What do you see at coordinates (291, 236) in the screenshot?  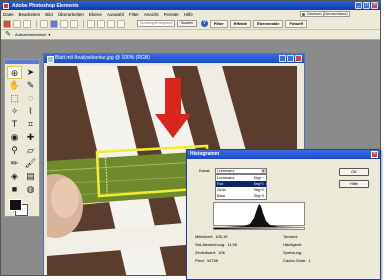 I see `stat-label: Tonwert:` at bounding box center [291, 236].